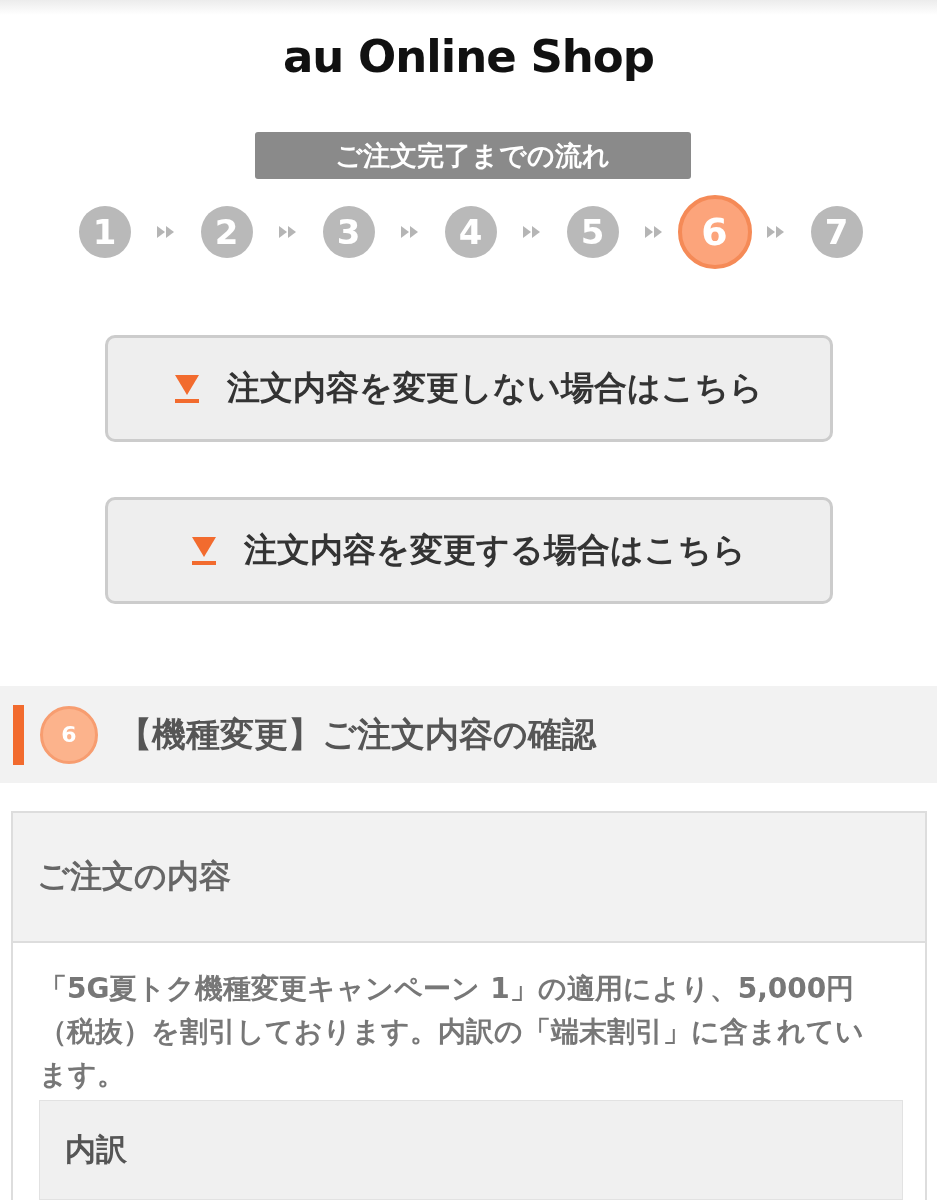 The image size is (937, 1200). What do you see at coordinates (469, 551) in the screenshot?
I see `order-option-button: 注文内容を変更する場合はこちら` at bounding box center [469, 551].